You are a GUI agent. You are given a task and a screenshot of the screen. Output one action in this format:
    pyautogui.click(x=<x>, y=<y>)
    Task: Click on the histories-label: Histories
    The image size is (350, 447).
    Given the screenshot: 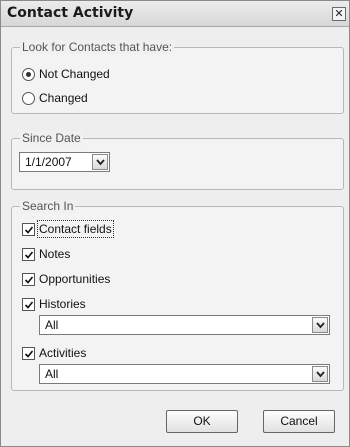 What is the action you would take?
    pyautogui.click(x=62, y=304)
    